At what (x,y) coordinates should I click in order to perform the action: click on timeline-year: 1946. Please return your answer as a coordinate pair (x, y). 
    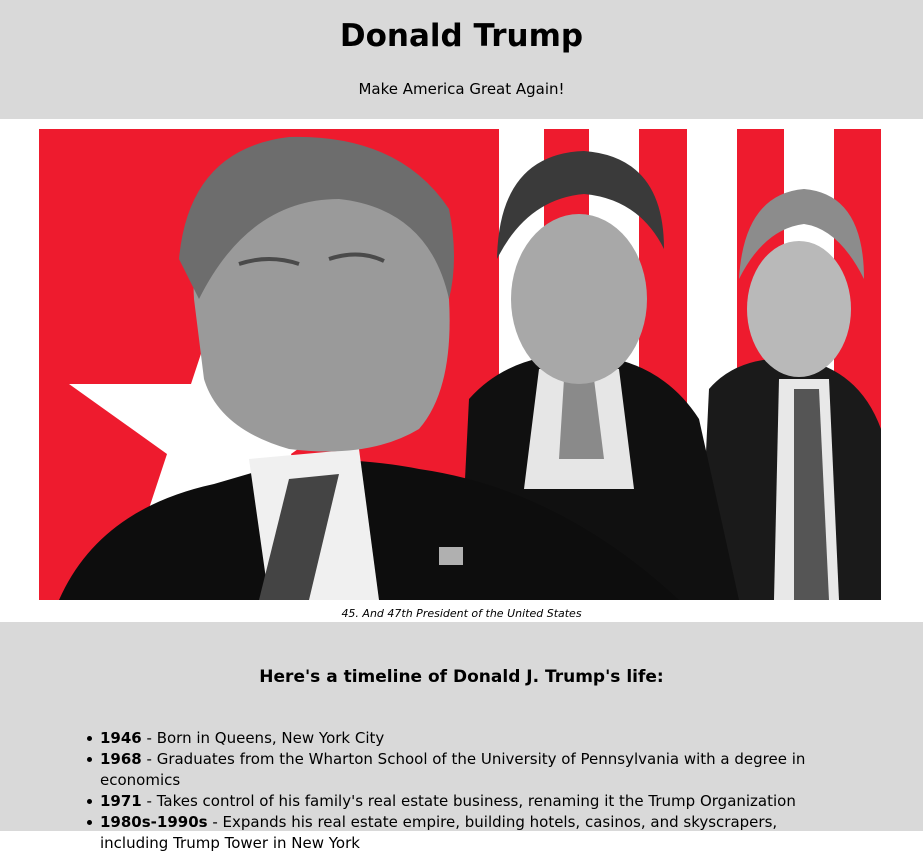
    Looking at the image, I should click on (121, 738).